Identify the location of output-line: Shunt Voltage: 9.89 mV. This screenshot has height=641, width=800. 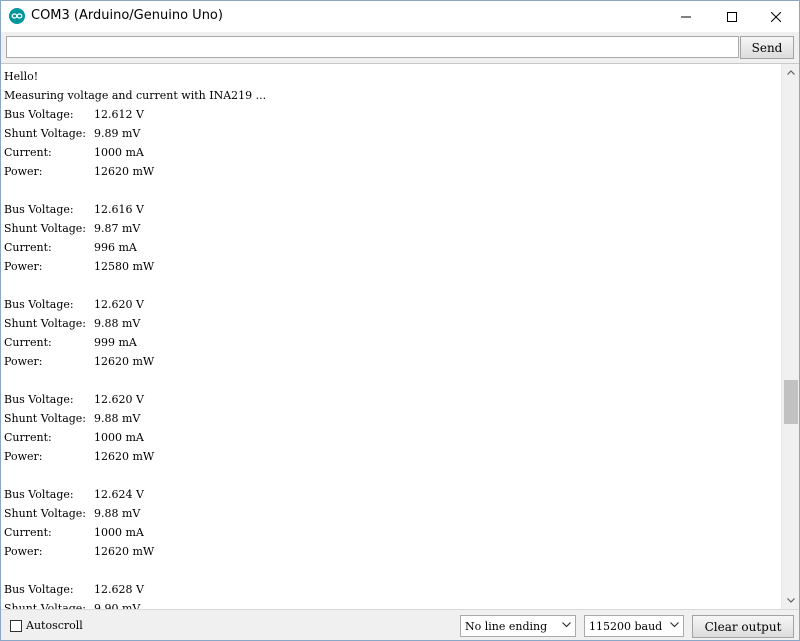
(391, 133).